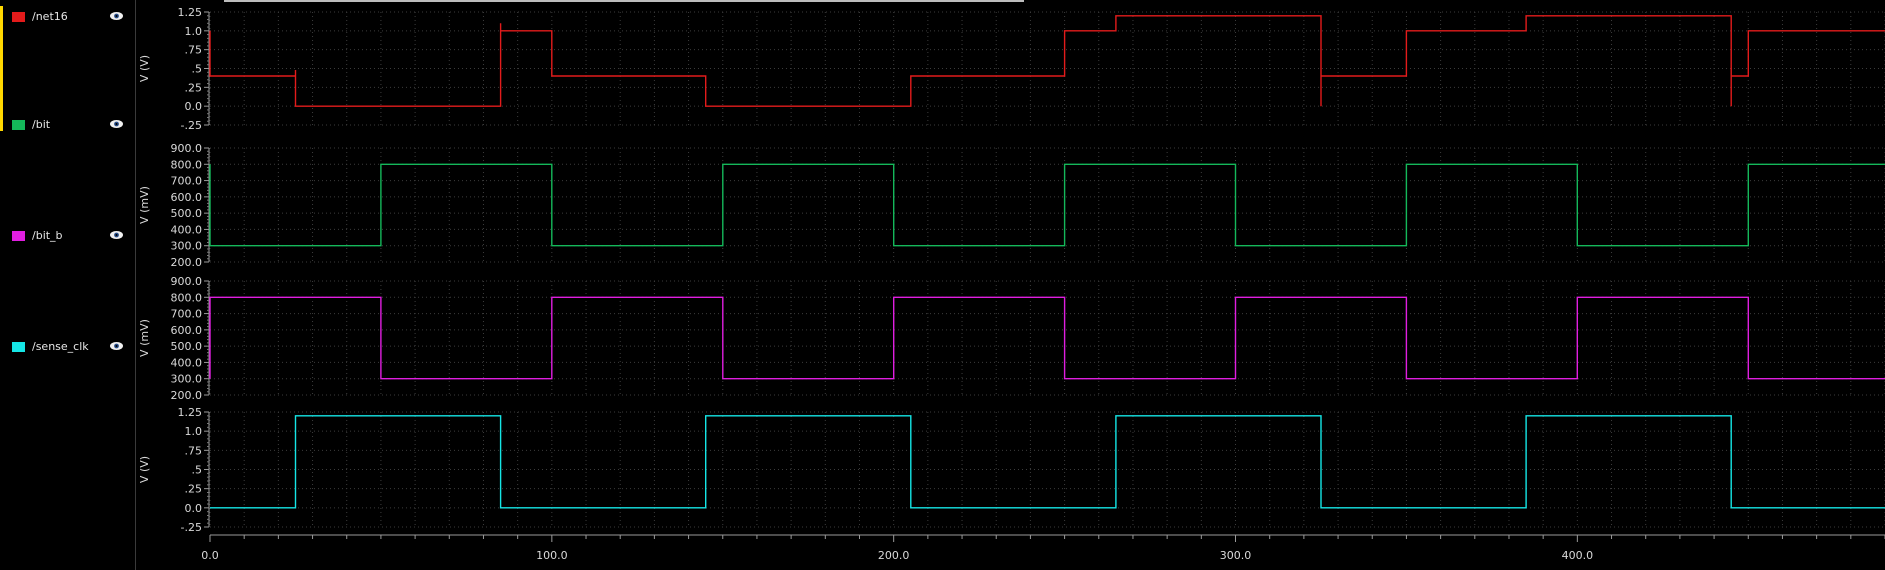 The image size is (1885, 570). What do you see at coordinates (1047, 462) in the screenshot?
I see `waveform-sense_clk` at bounding box center [1047, 462].